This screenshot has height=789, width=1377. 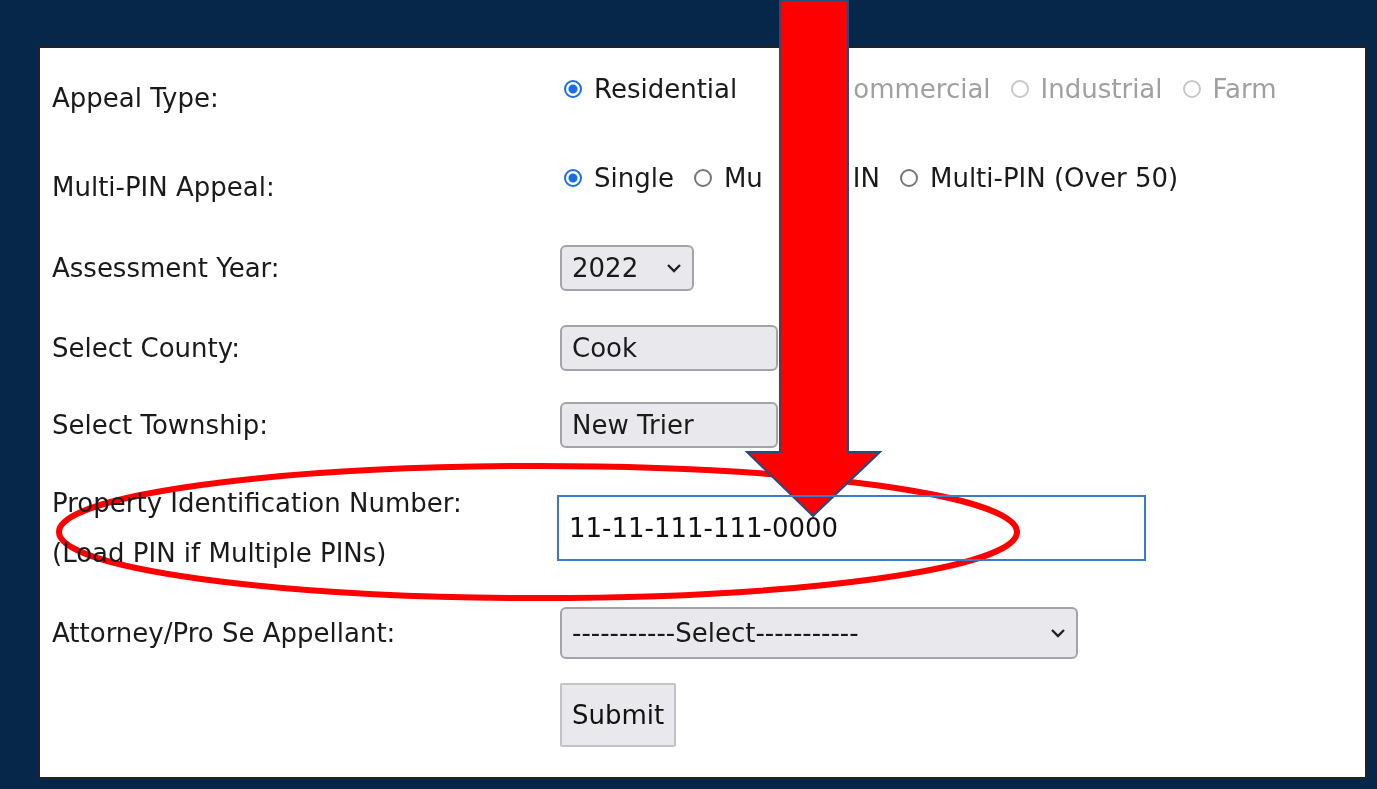 I want to click on option-label: Multi-PIN (Over 50), so click(x=1054, y=178).